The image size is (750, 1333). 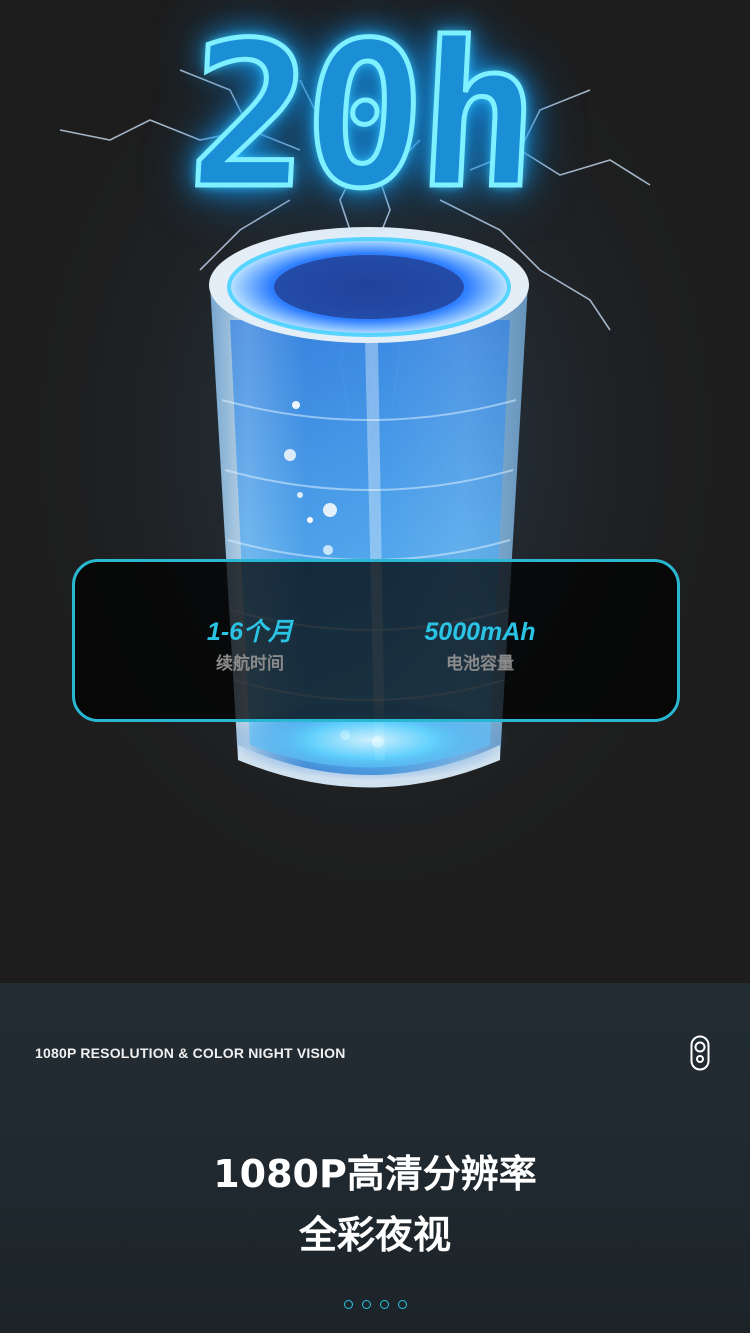 What do you see at coordinates (375, 1306) in the screenshot?
I see `pagination-dots` at bounding box center [375, 1306].